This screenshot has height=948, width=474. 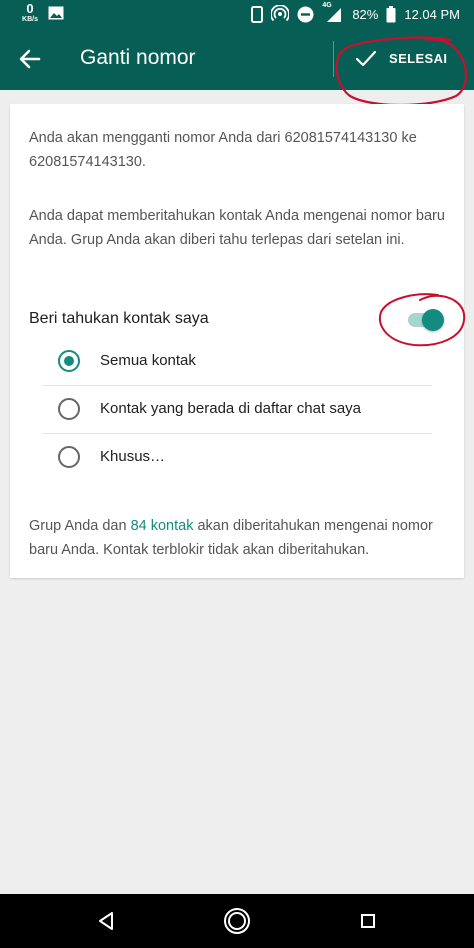 I want to click on option-all-contacts: Semua kontak, so click(x=237, y=362).